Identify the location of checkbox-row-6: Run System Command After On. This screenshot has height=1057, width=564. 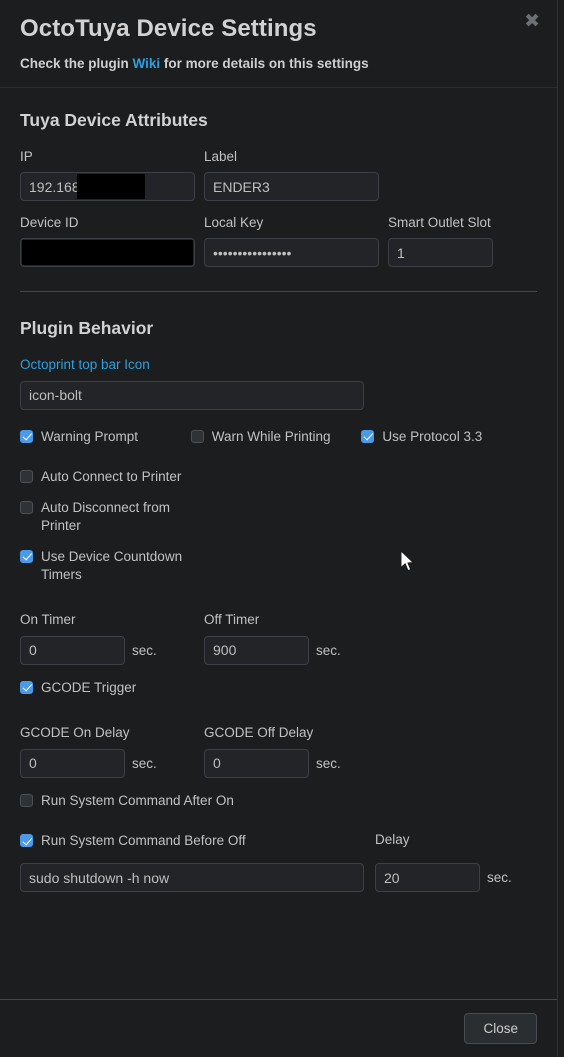
(278, 801).